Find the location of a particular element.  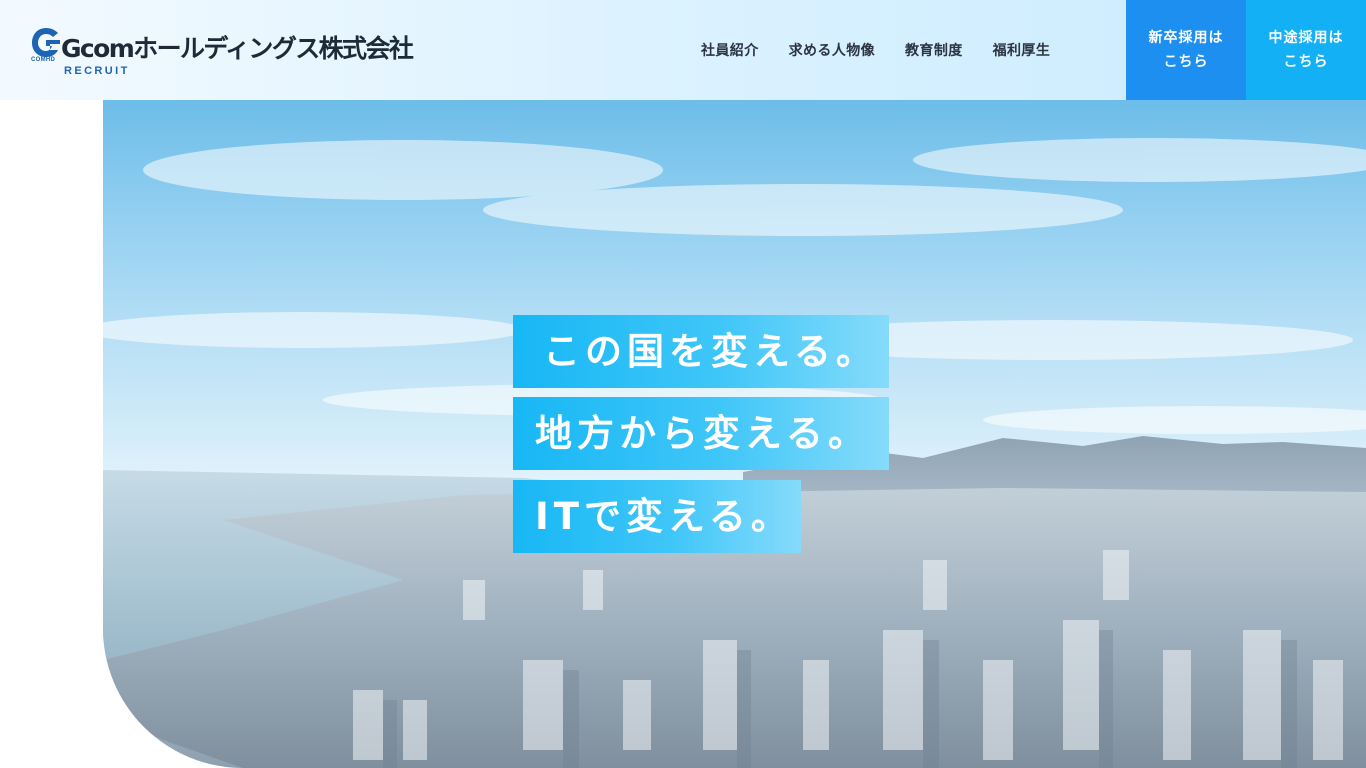

global-nav: 社員紹介 求める人物像 教育制度 福利厚生 is located at coordinates (875, 50).